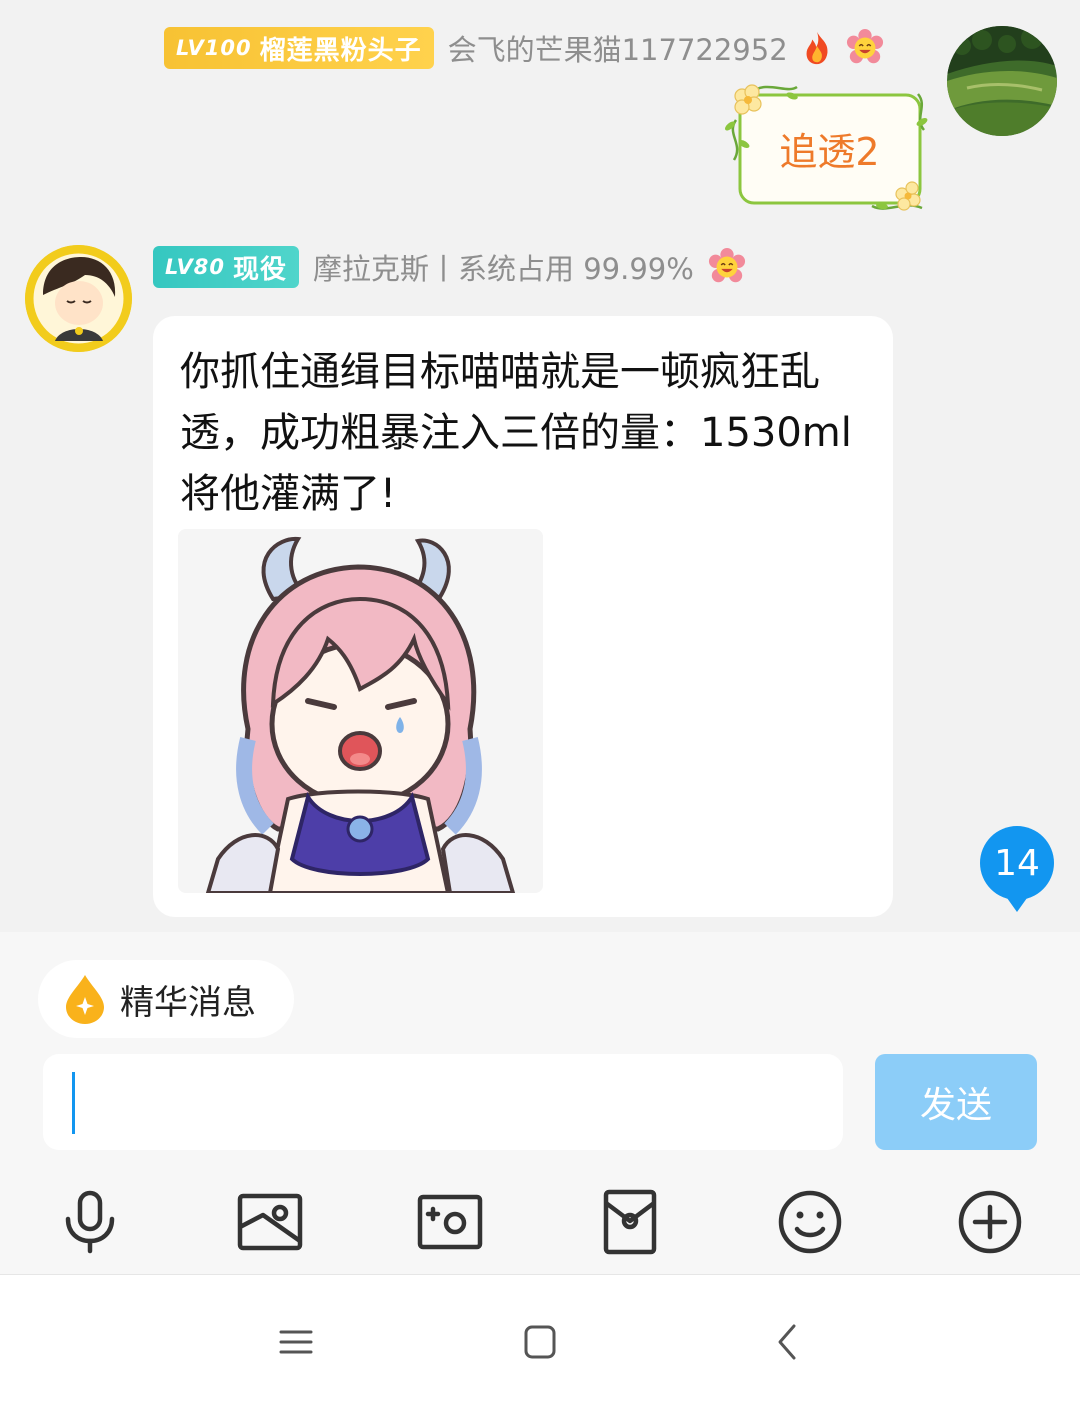  I want to click on back-icon, so click(788, 1342).